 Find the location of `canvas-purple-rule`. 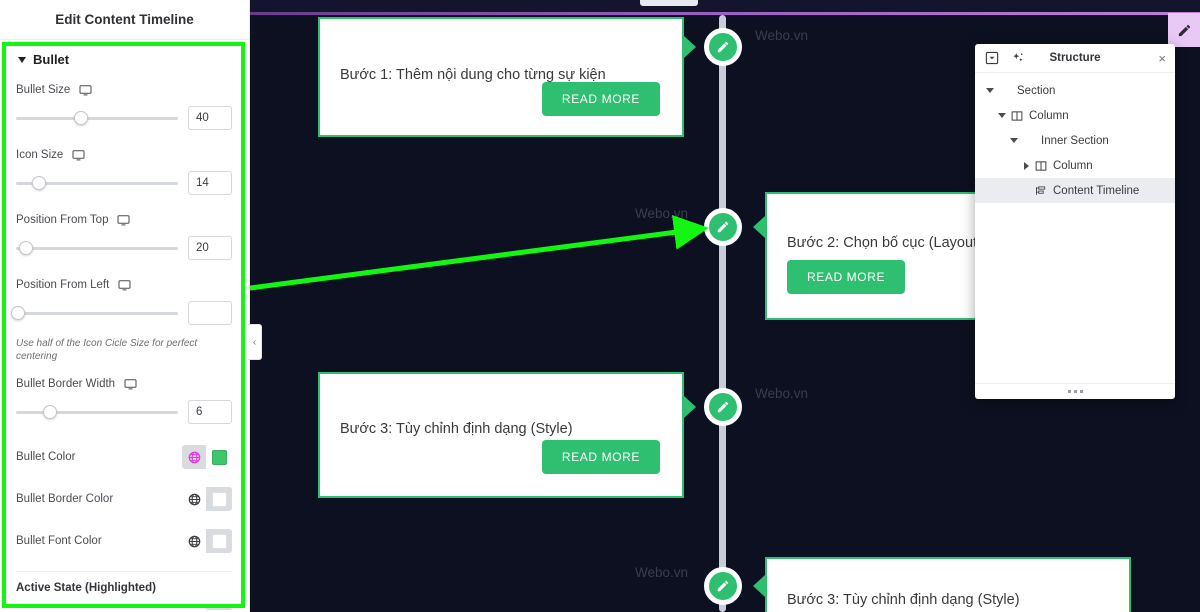

canvas-purple-rule is located at coordinates (725, 13).